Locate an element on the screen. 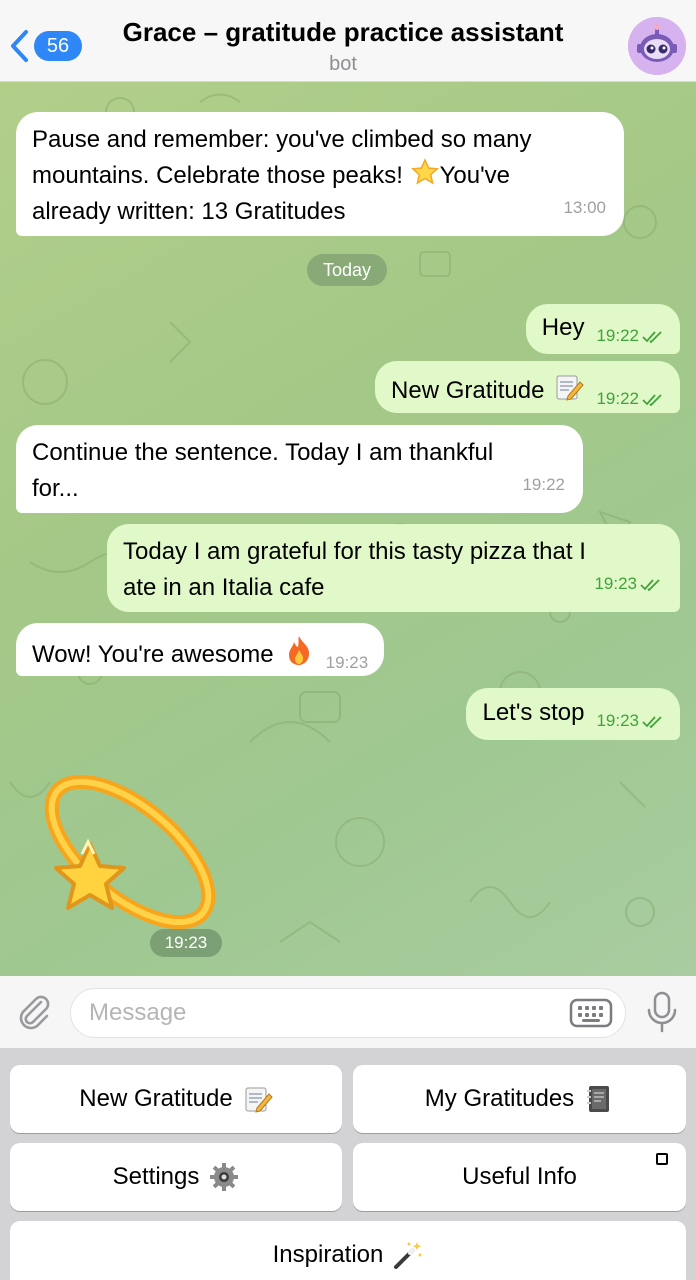 This screenshot has height=1280, width=696. message-text: Hey is located at coordinates (563, 327).